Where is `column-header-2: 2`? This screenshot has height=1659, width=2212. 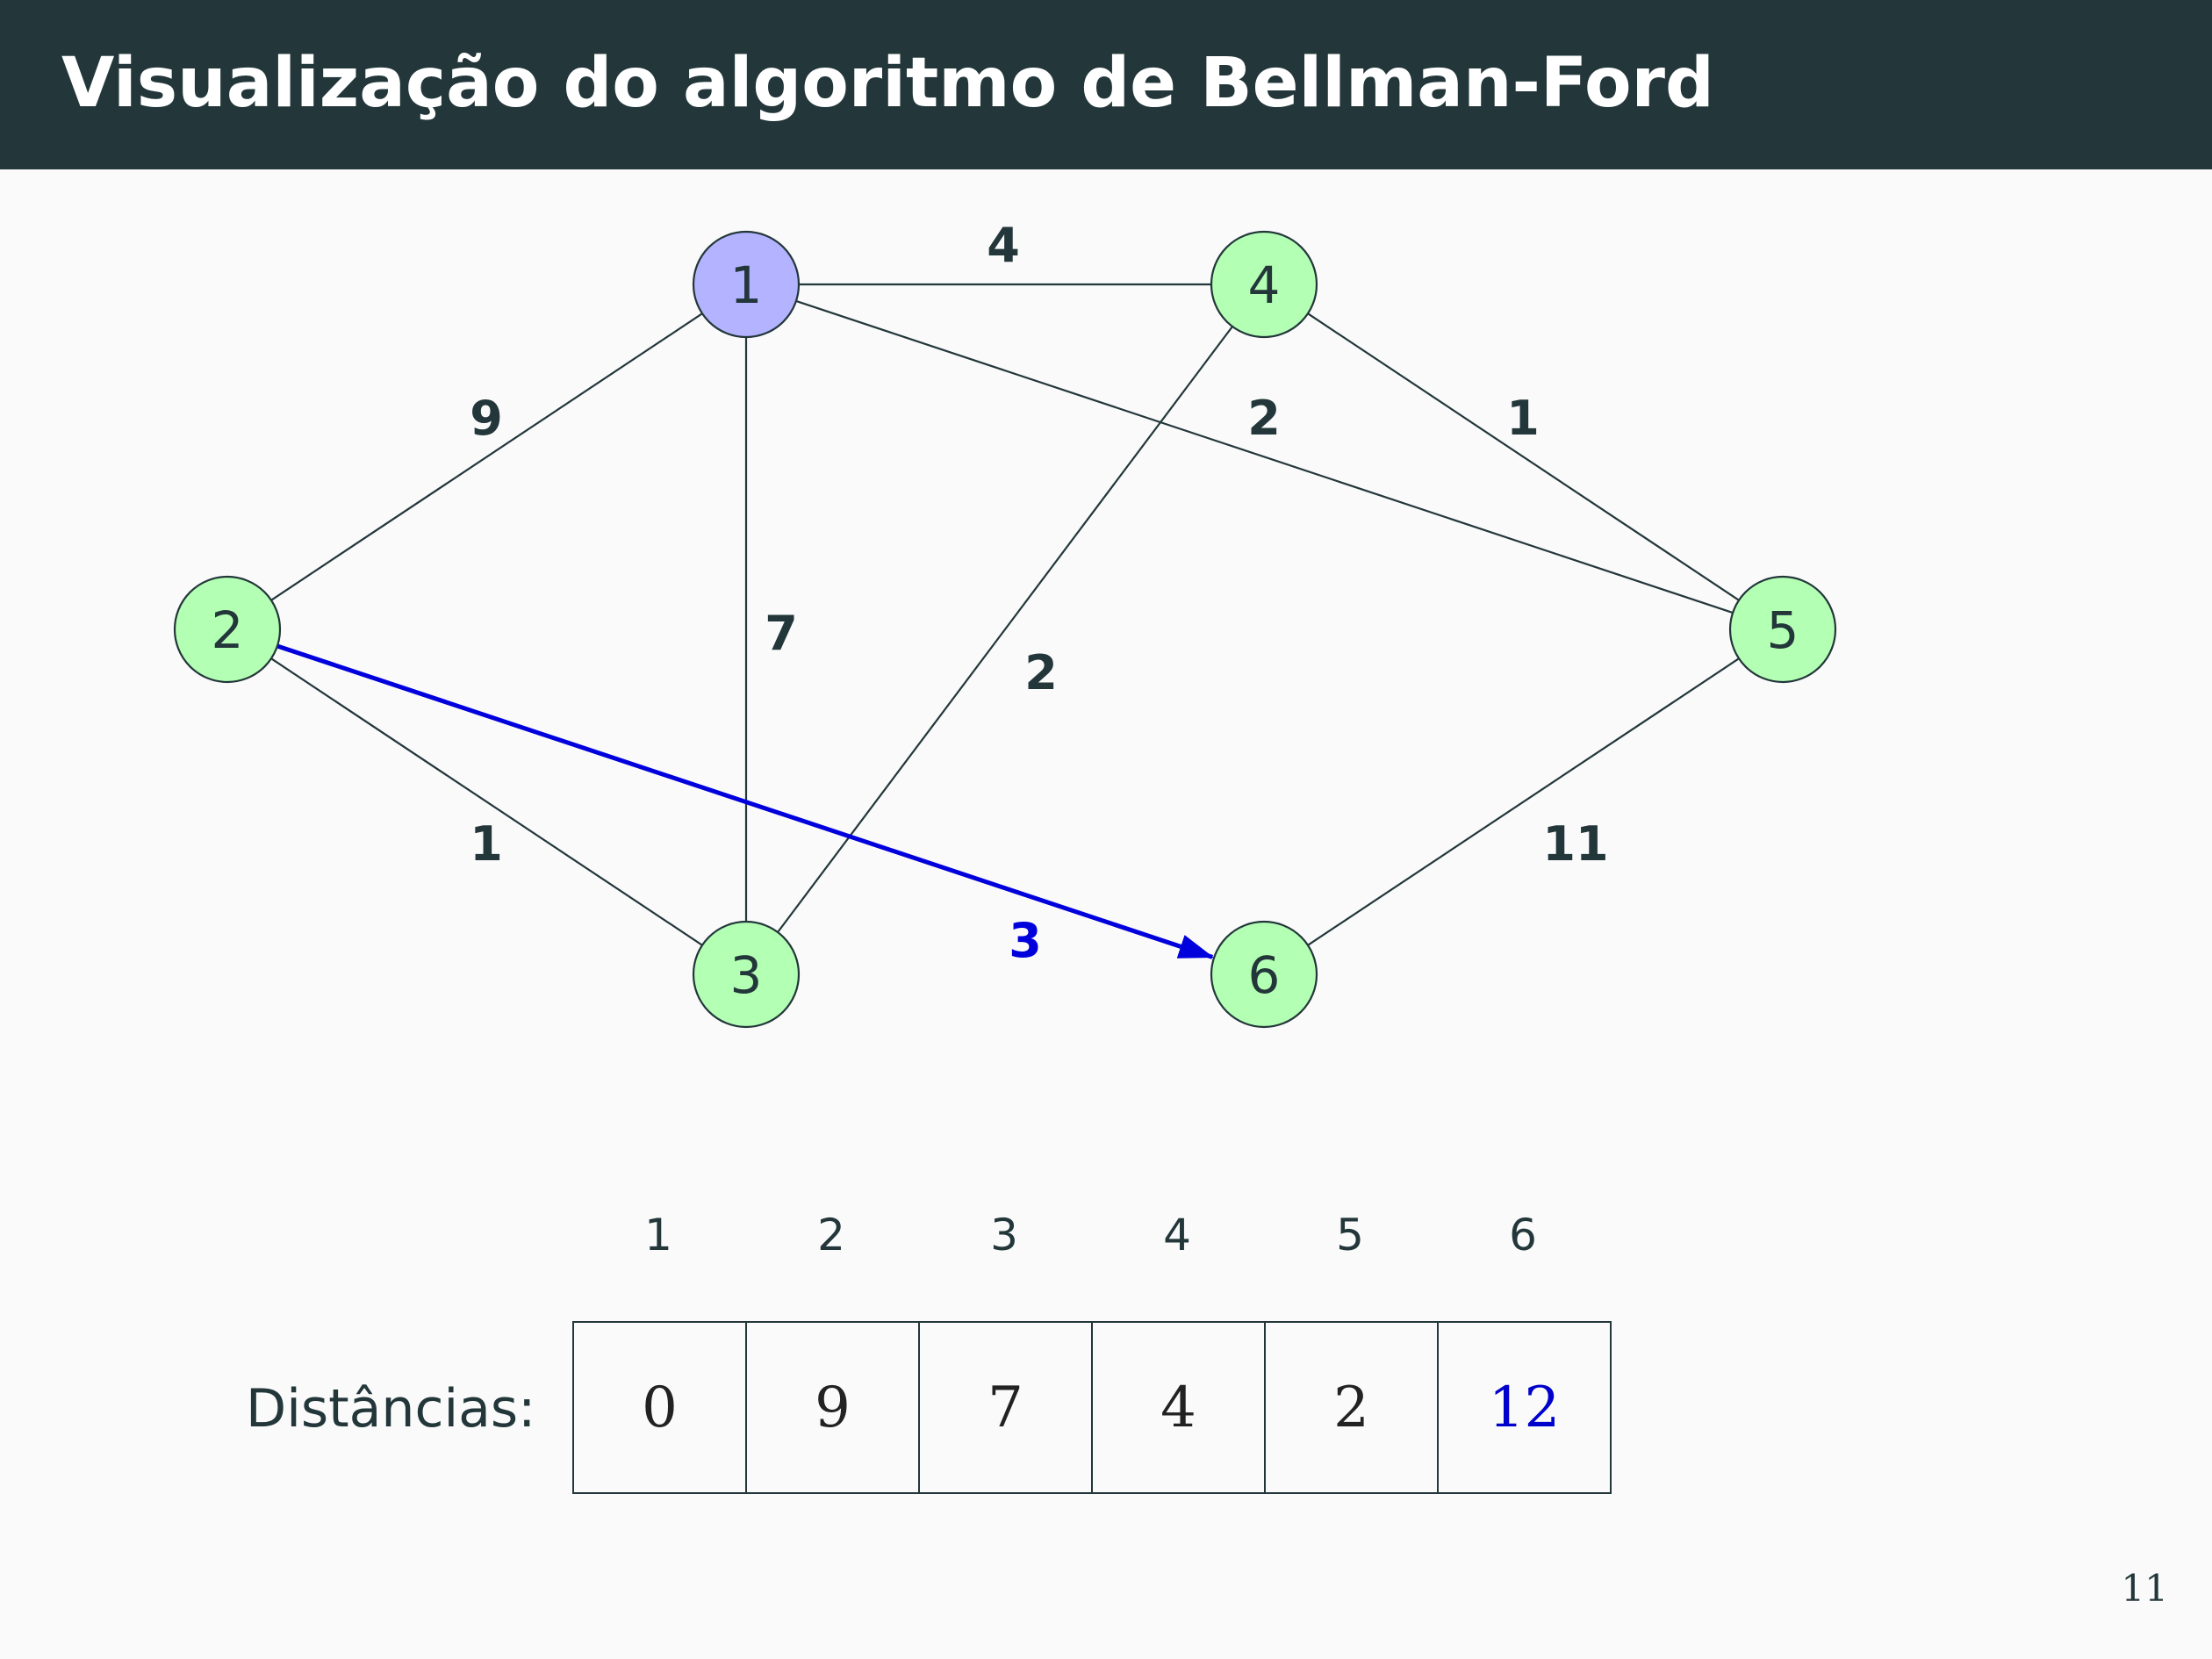
column-header-2: 2 is located at coordinates (831, 1235).